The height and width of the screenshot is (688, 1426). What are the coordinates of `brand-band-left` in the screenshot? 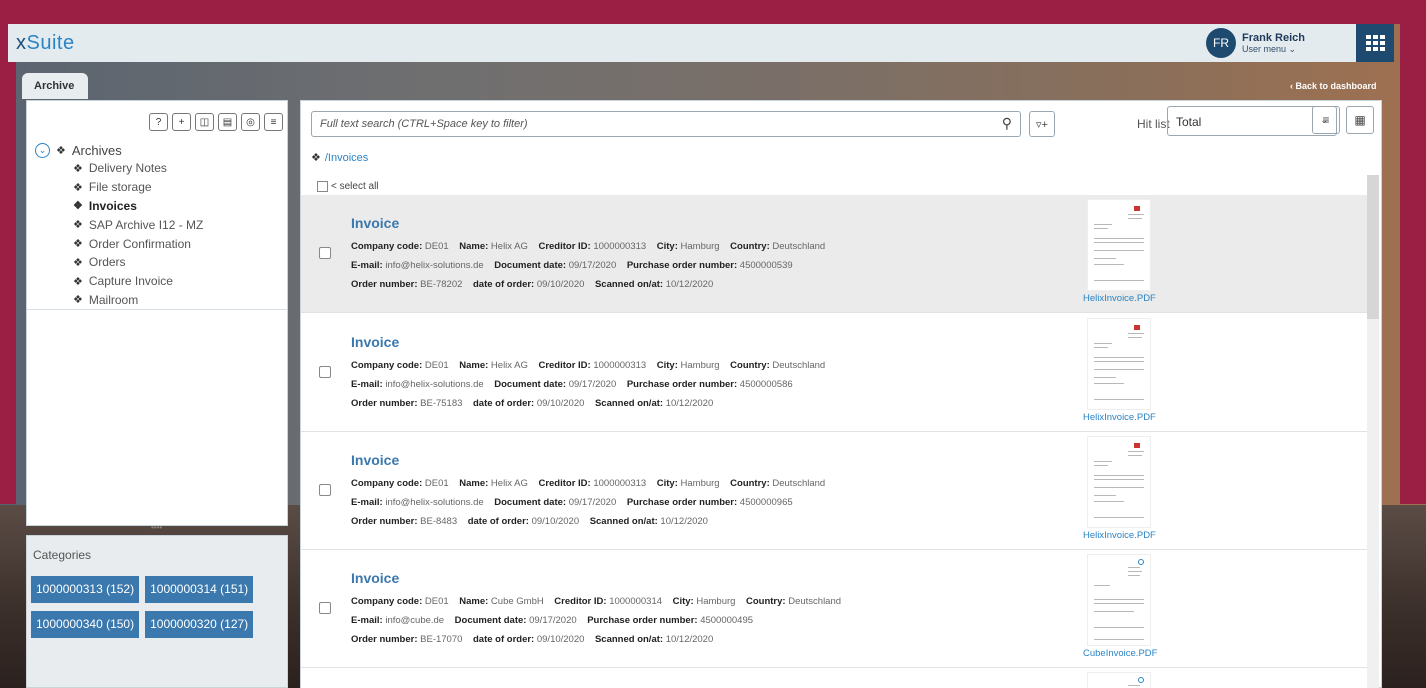 It's located at (8, 264).